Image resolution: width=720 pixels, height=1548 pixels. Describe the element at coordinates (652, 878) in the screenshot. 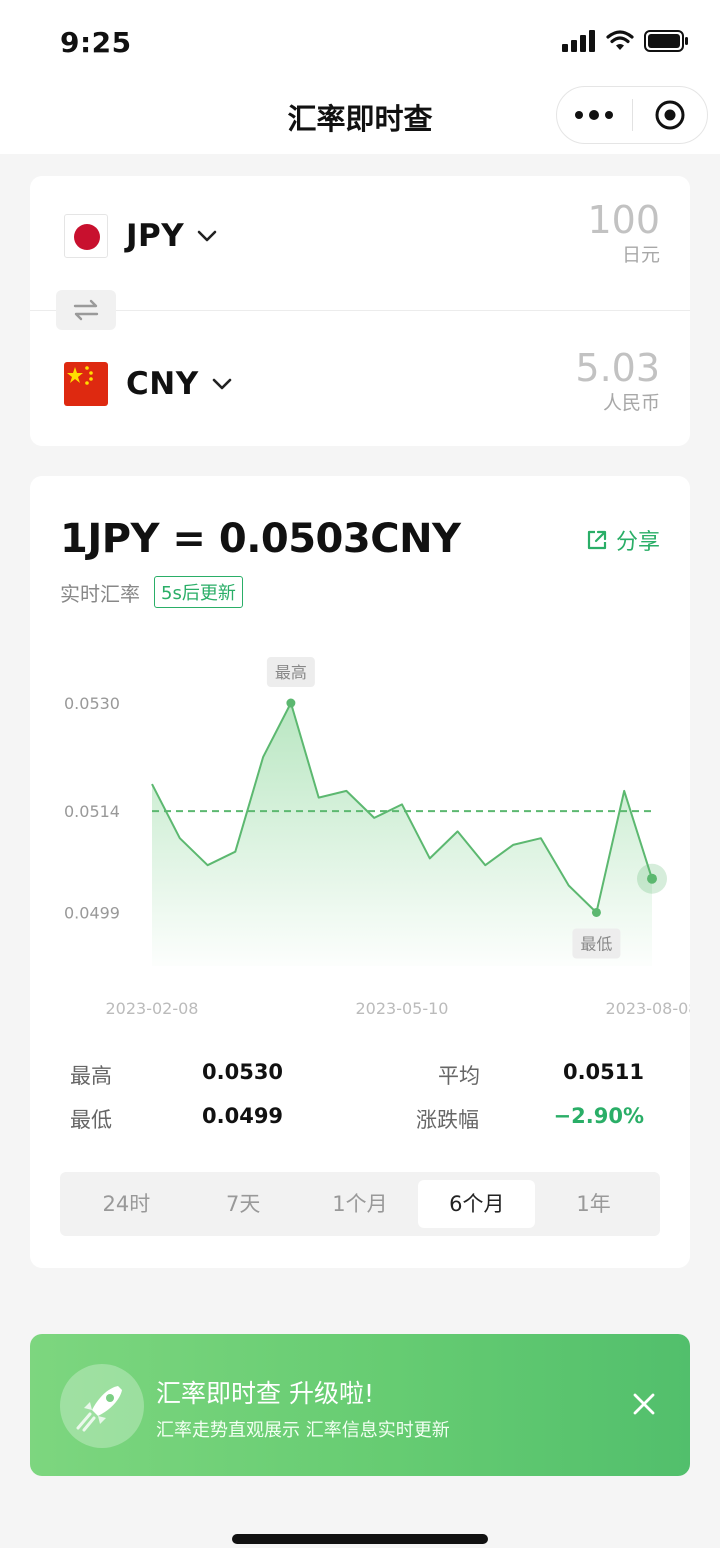

I see `current-point` at that location.